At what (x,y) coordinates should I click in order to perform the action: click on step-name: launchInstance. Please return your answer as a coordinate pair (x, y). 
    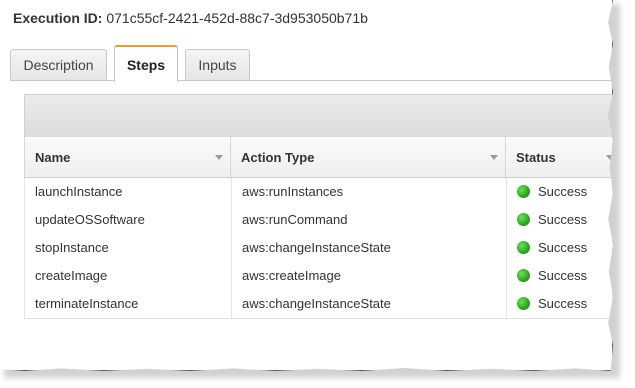
    Looking at the image, I should click on (79, 191).